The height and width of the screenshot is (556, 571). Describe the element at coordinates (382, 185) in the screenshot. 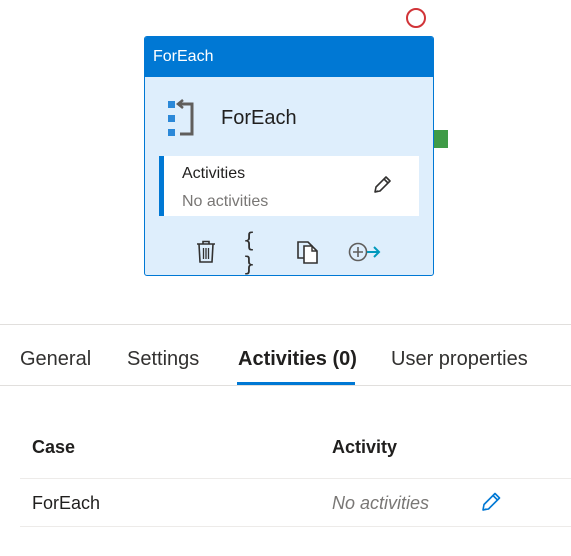

I see `edit-pencil-icon` at that location.